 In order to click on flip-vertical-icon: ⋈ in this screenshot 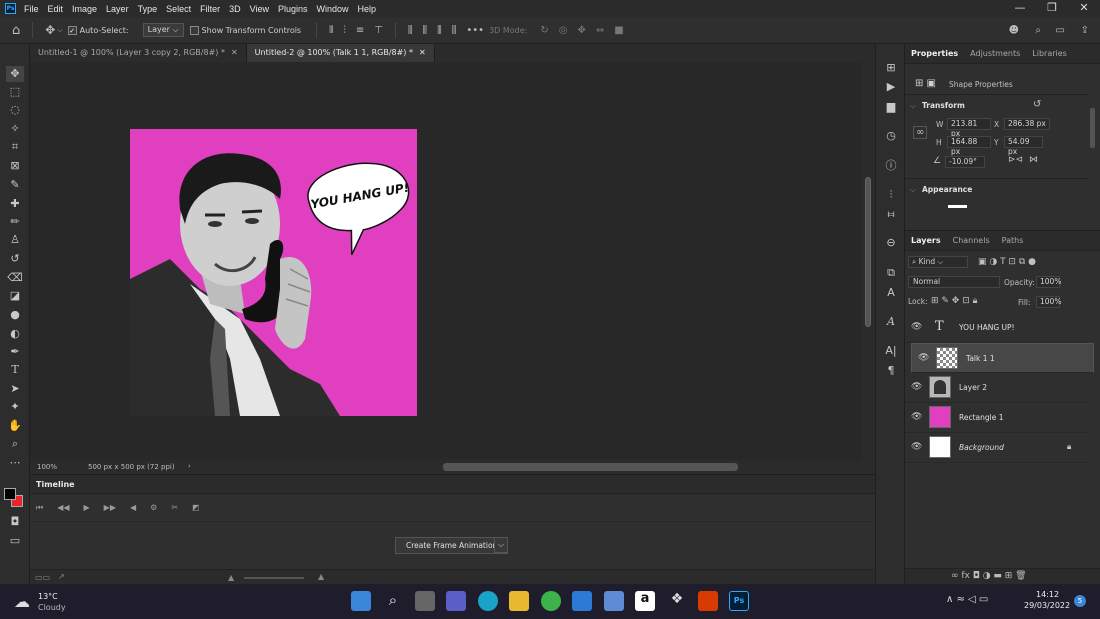, I will do `click(1033, 160)`.